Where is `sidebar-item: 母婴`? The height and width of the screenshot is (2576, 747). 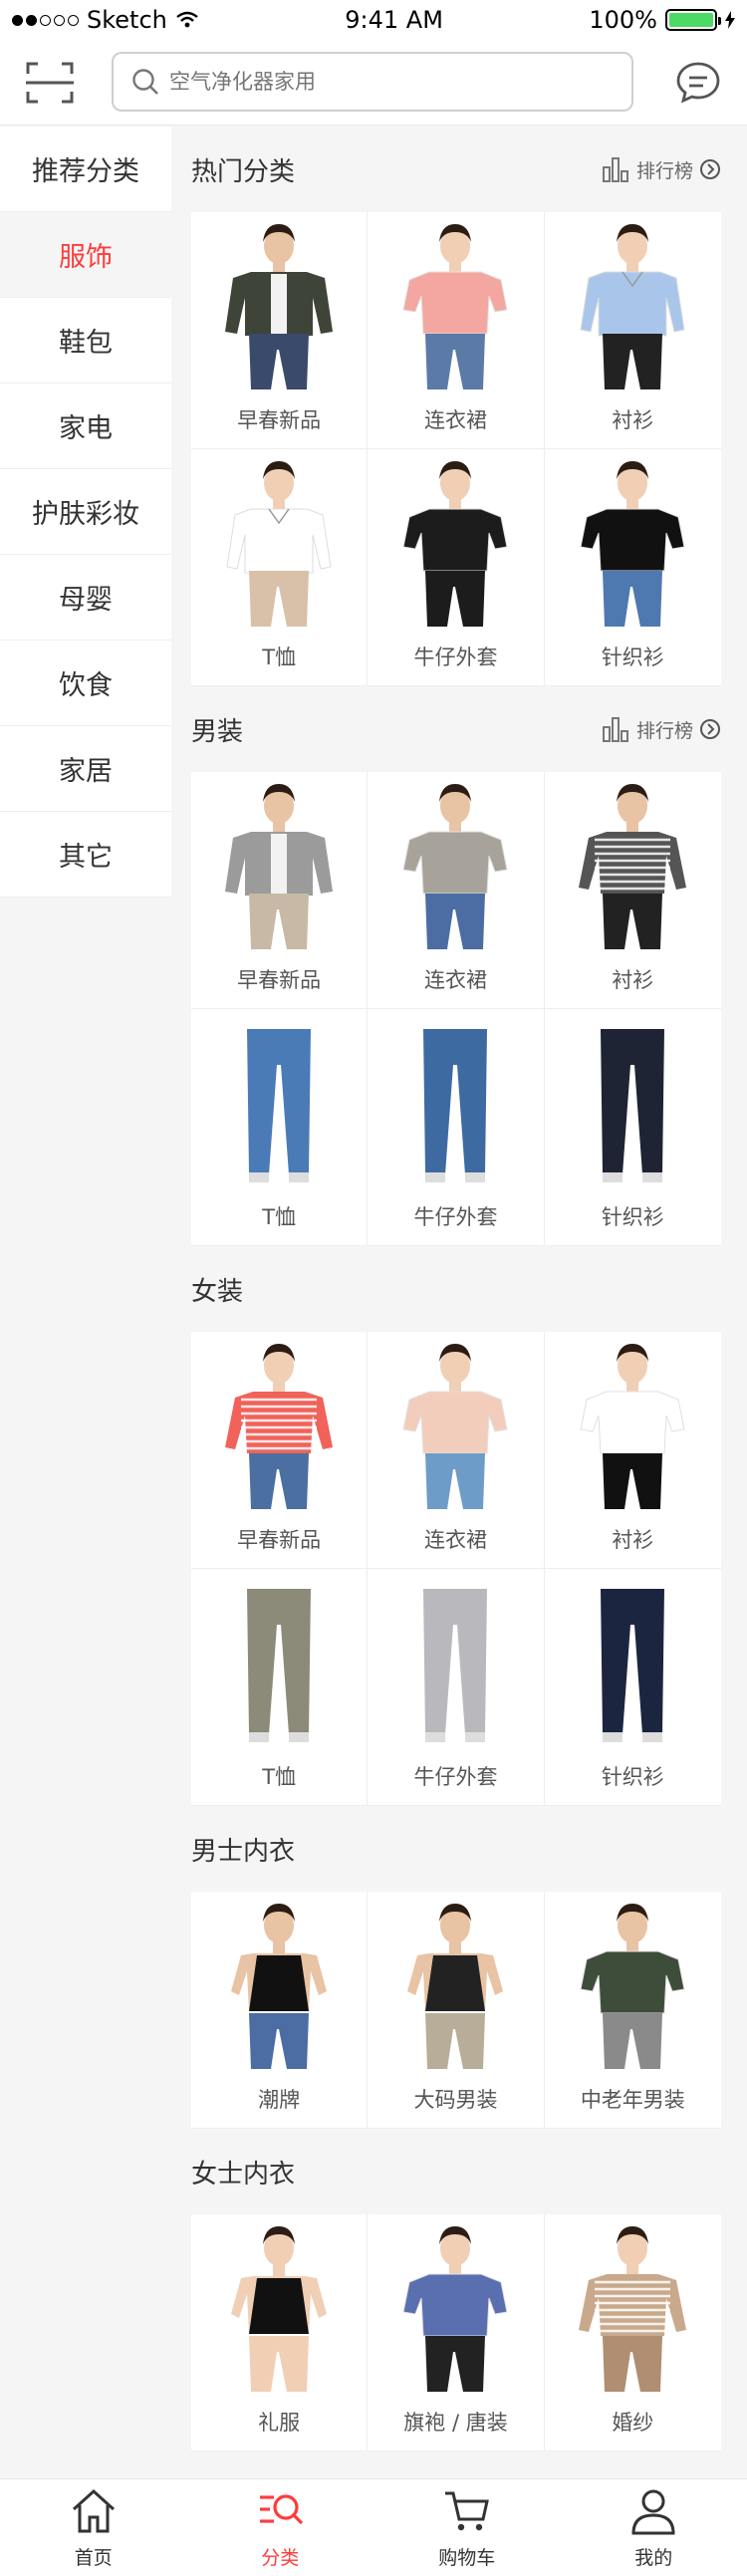
sidebar-item: 母婴 is located at coordinates (85, 598).